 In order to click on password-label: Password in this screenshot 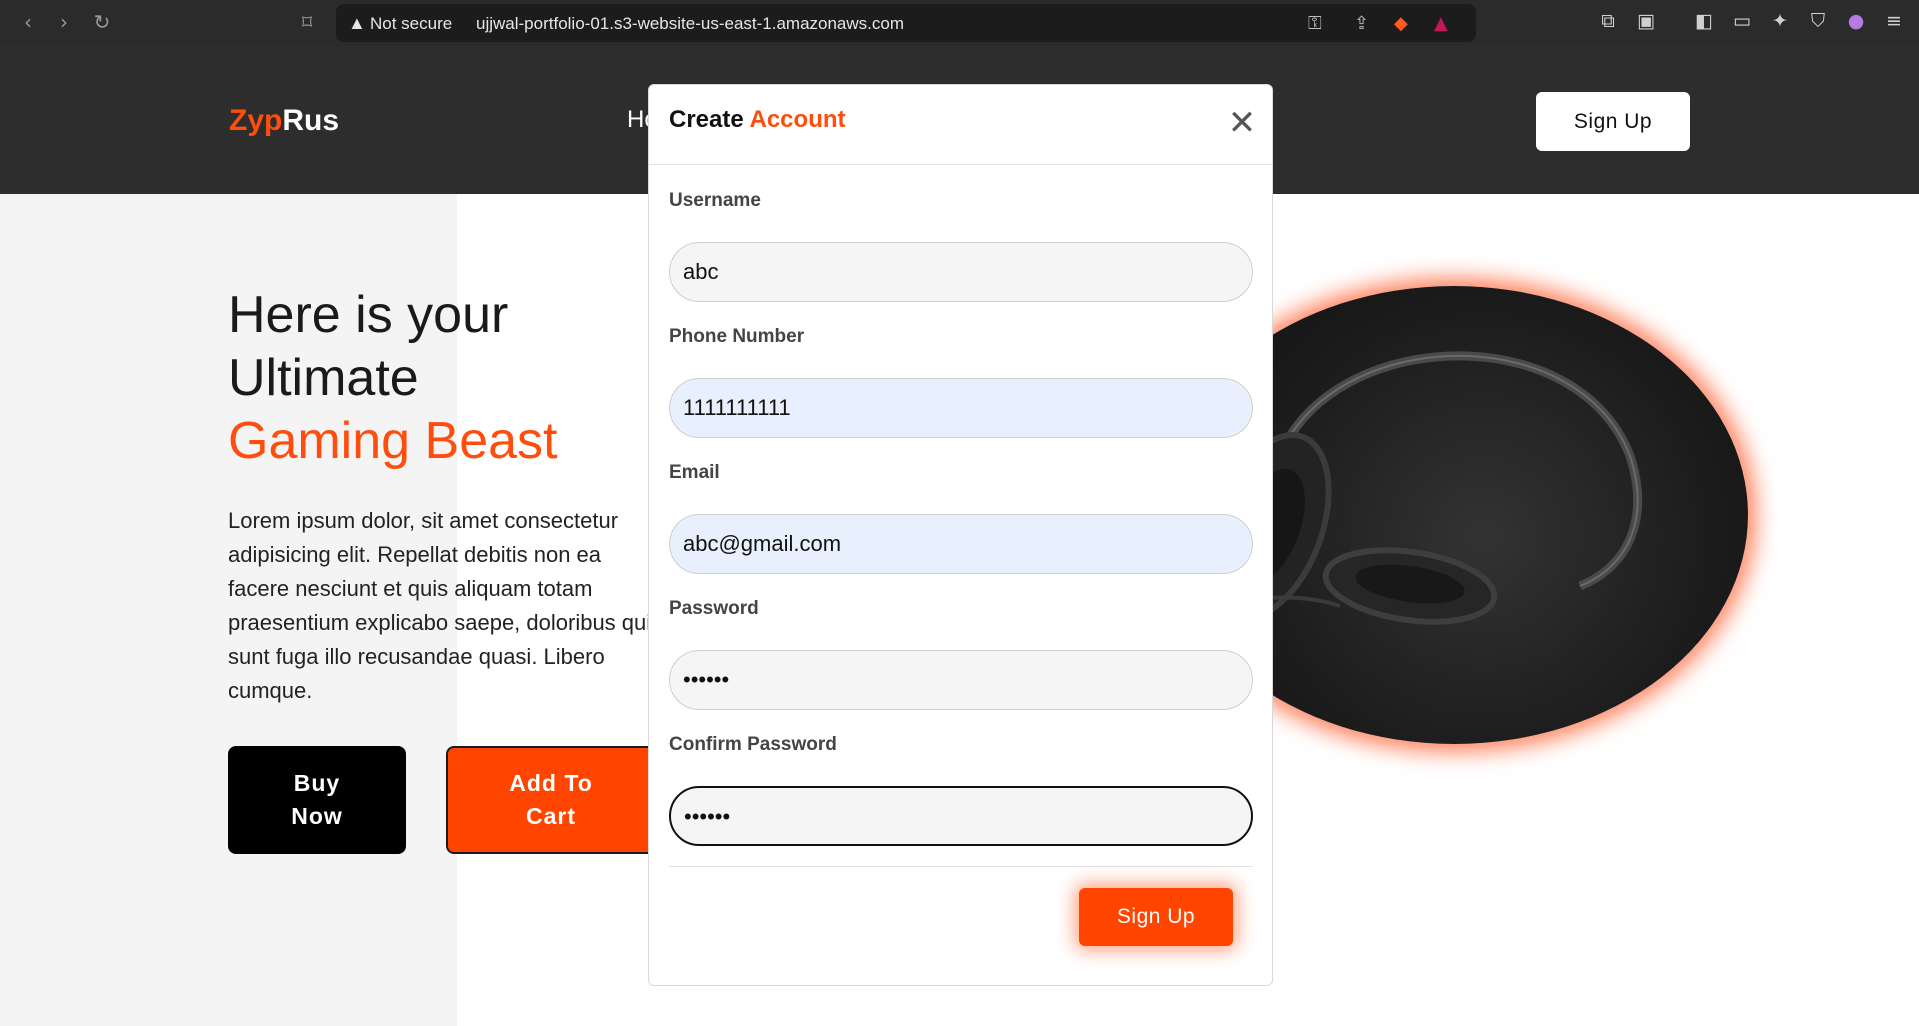, I will do `click(714, 608)`.